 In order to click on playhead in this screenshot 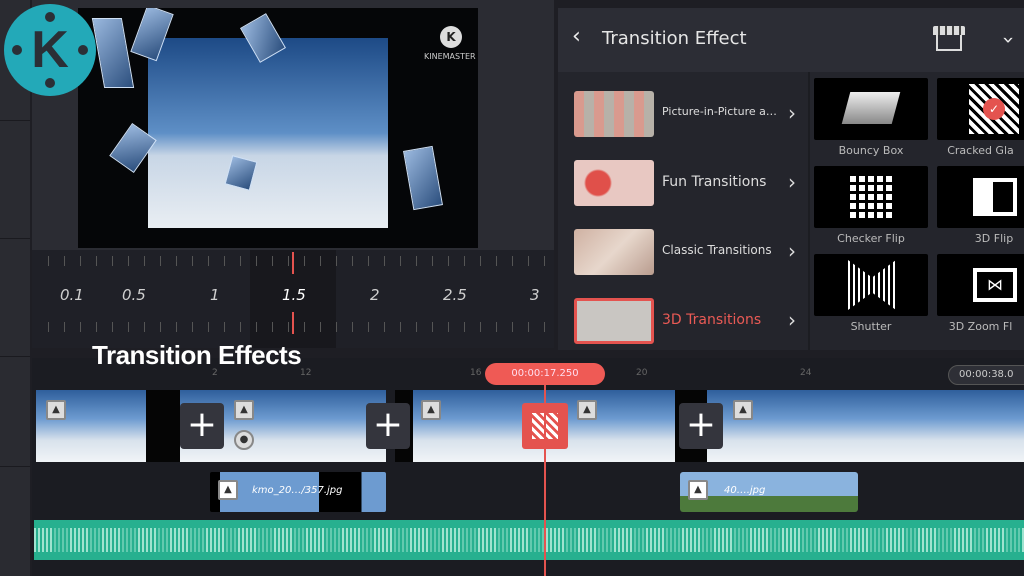, I will do `click(545, 474)`.